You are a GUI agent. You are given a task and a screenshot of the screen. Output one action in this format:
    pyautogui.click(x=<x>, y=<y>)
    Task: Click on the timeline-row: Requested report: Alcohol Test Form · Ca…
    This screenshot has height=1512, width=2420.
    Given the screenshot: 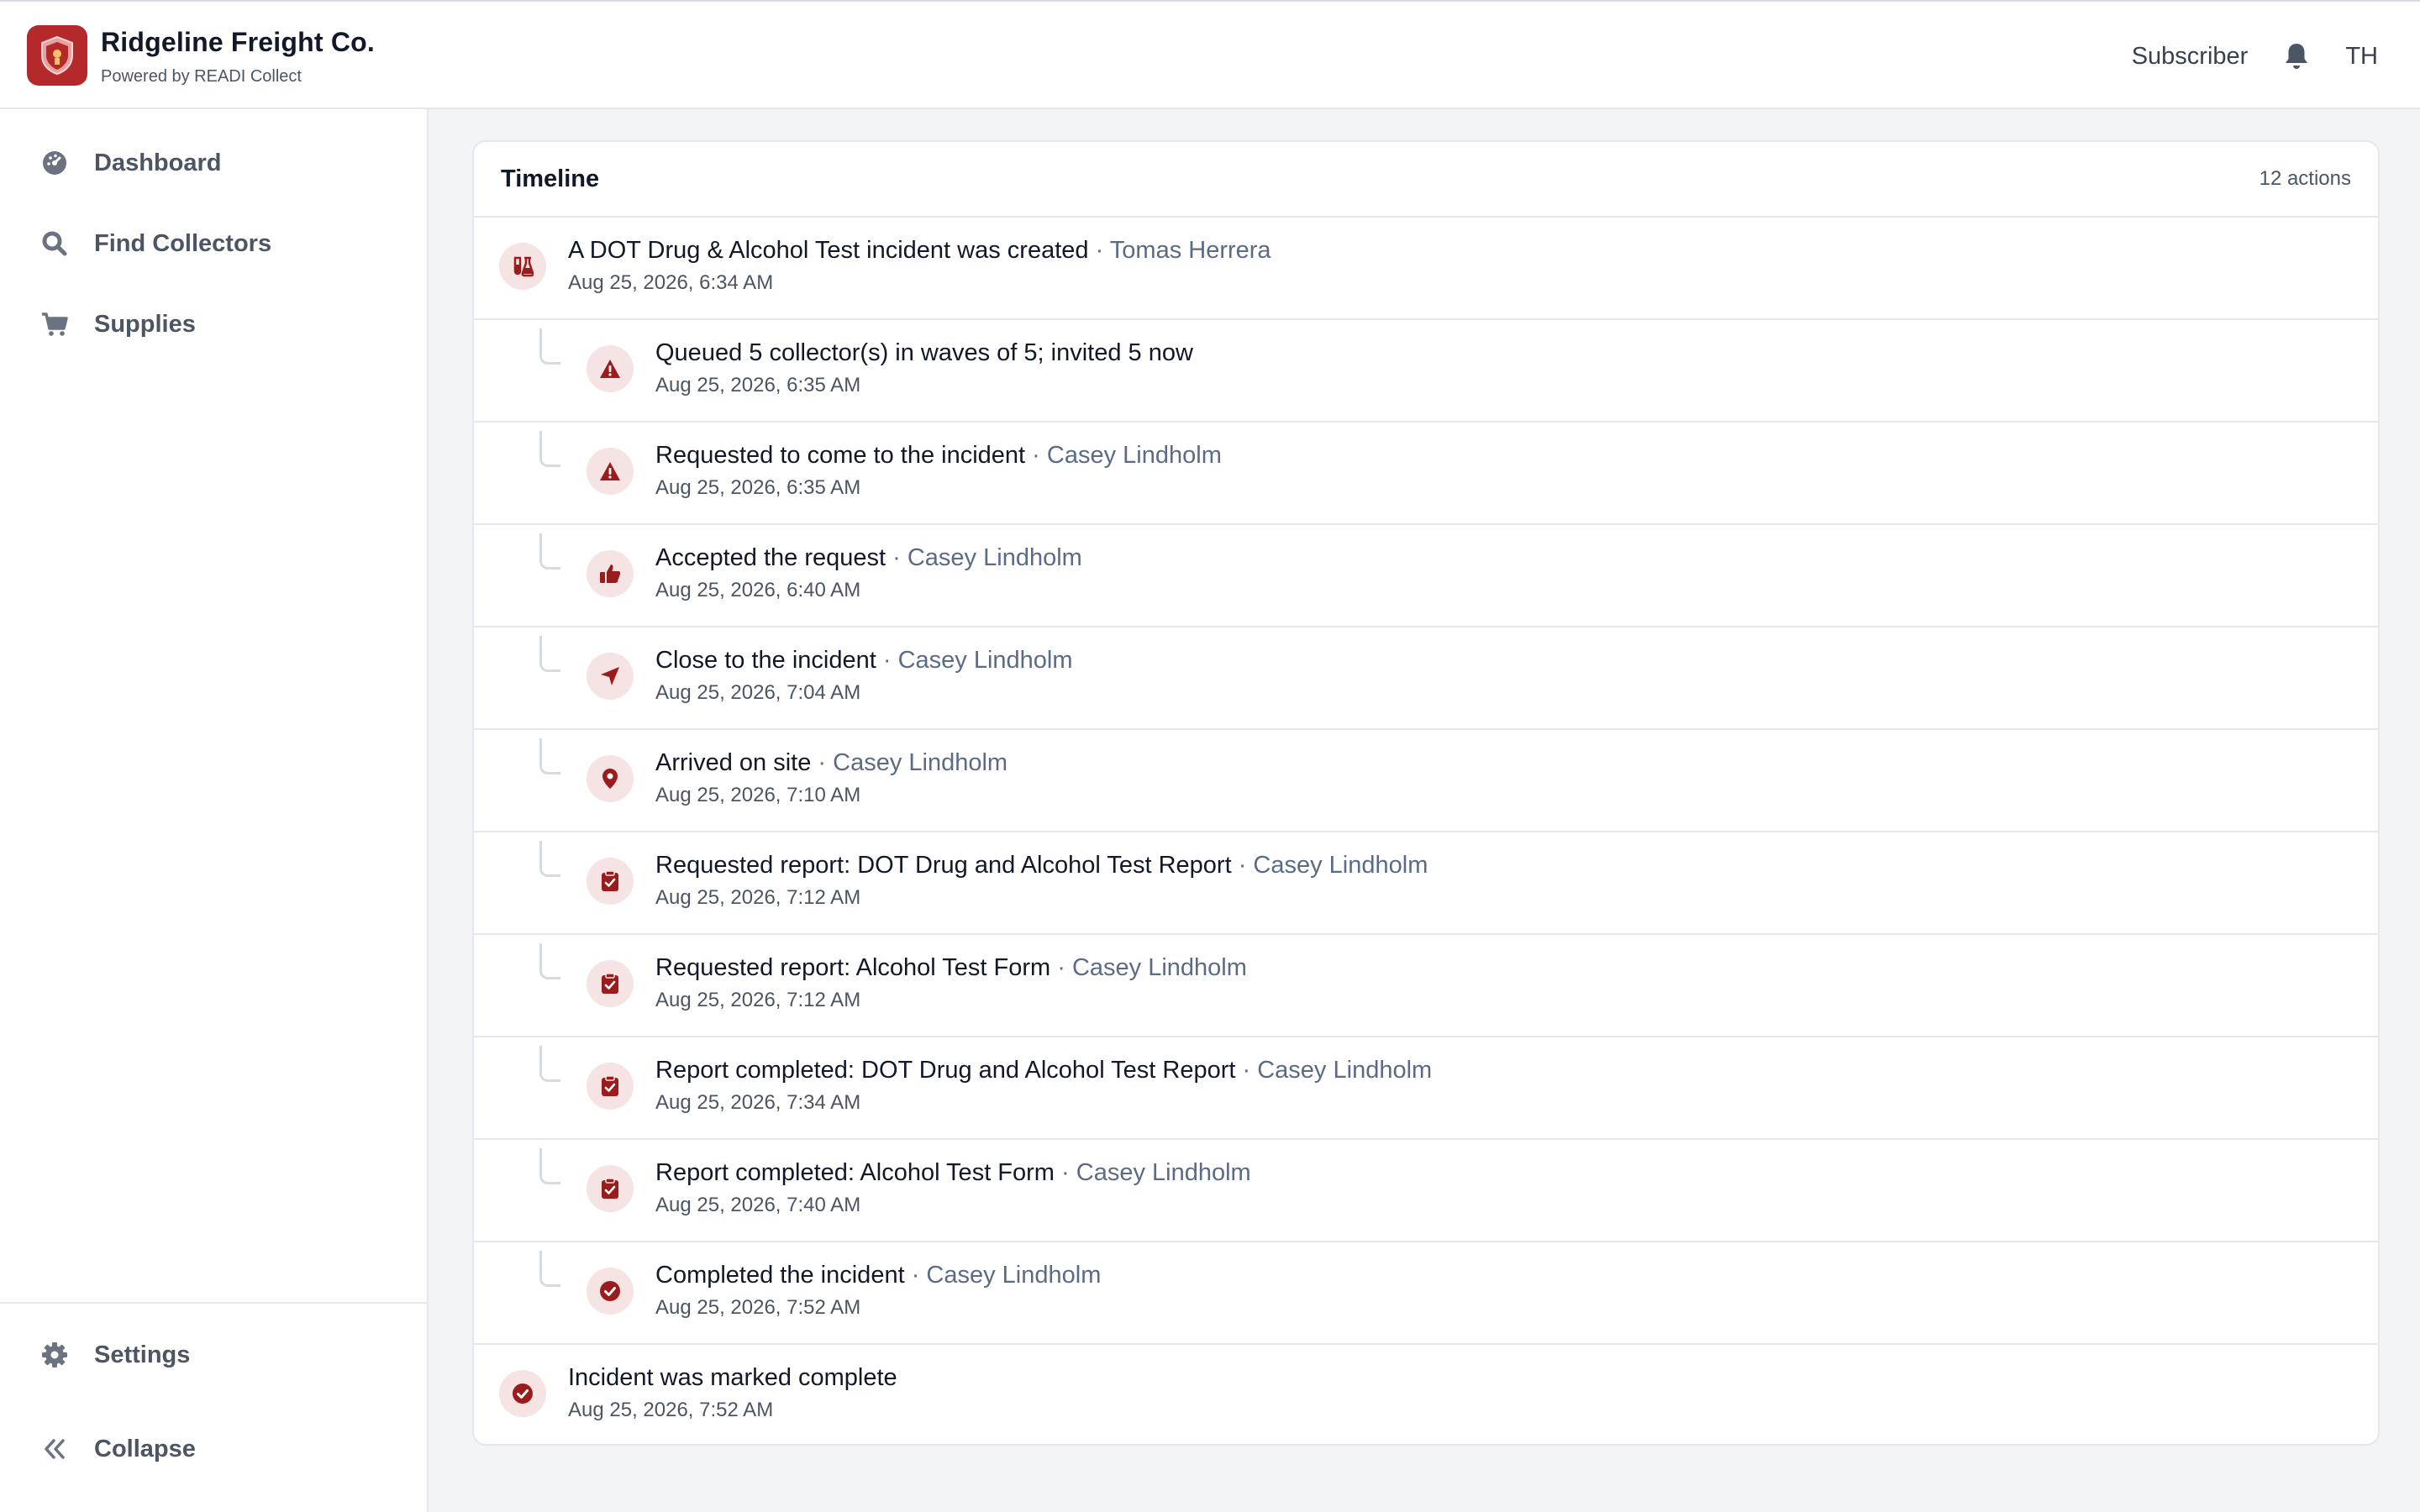 What is the action you would take?
    pyautogui.click(x=1426, y=986)
    